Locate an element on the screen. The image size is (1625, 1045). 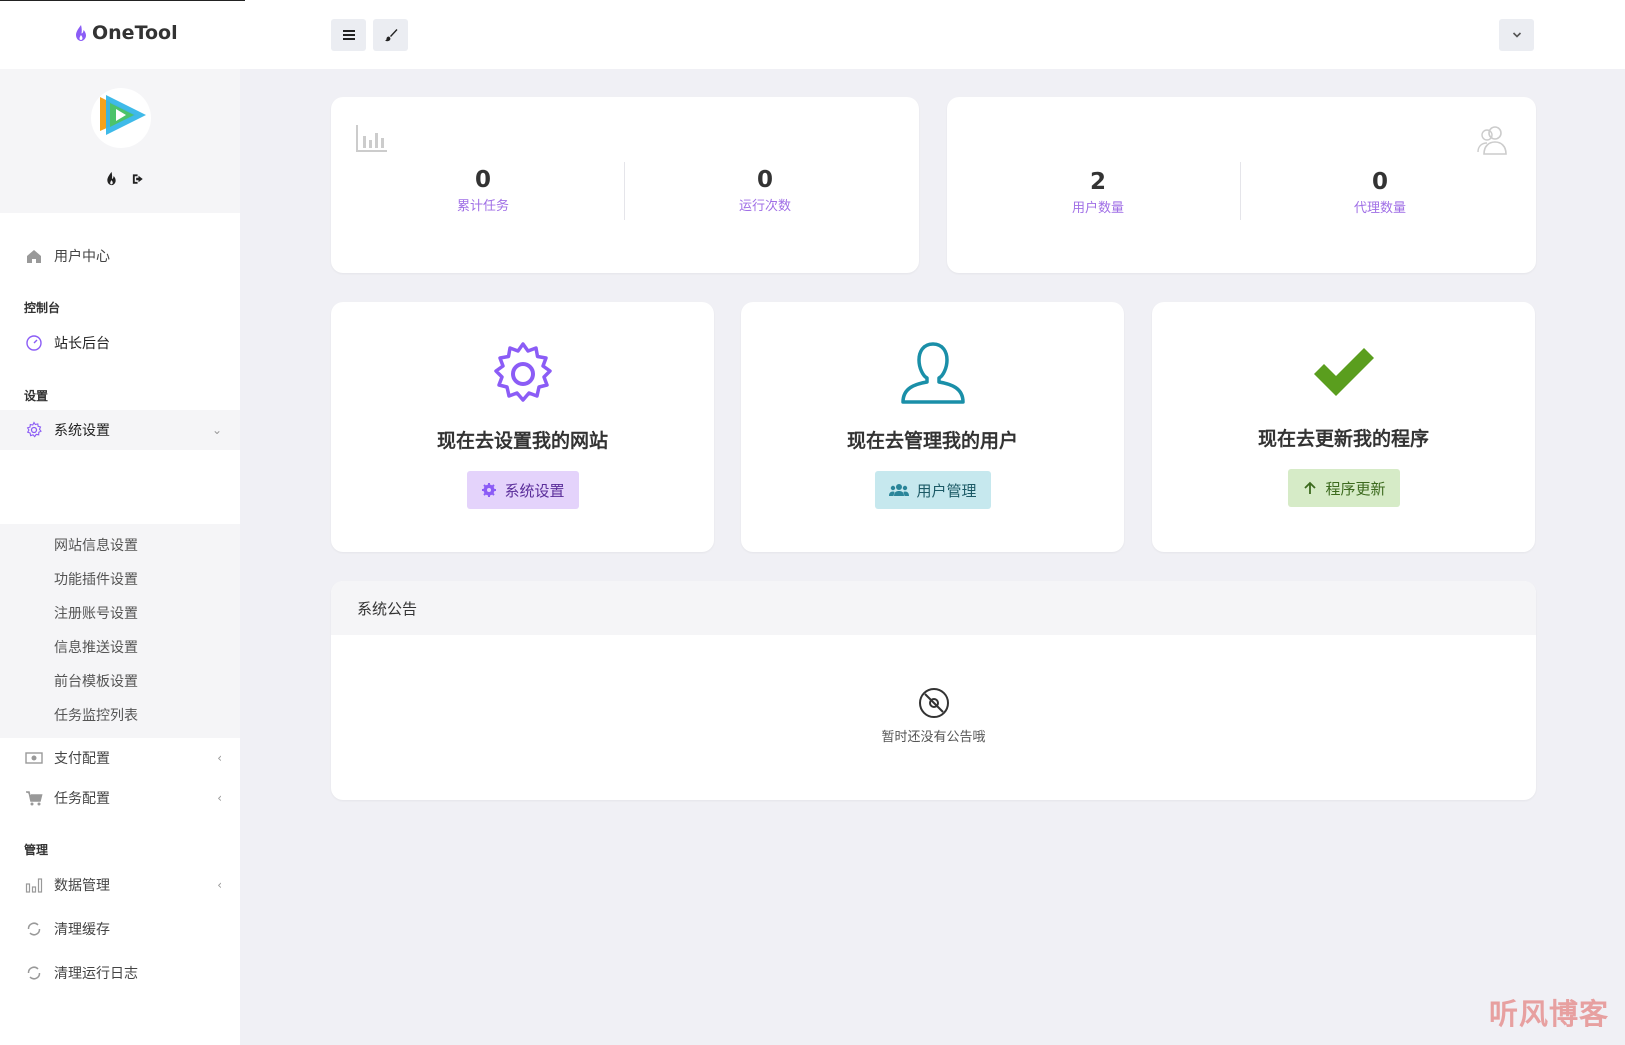
action-card-title: 现在去管理我的用户 is located at coordinates (932, 441).